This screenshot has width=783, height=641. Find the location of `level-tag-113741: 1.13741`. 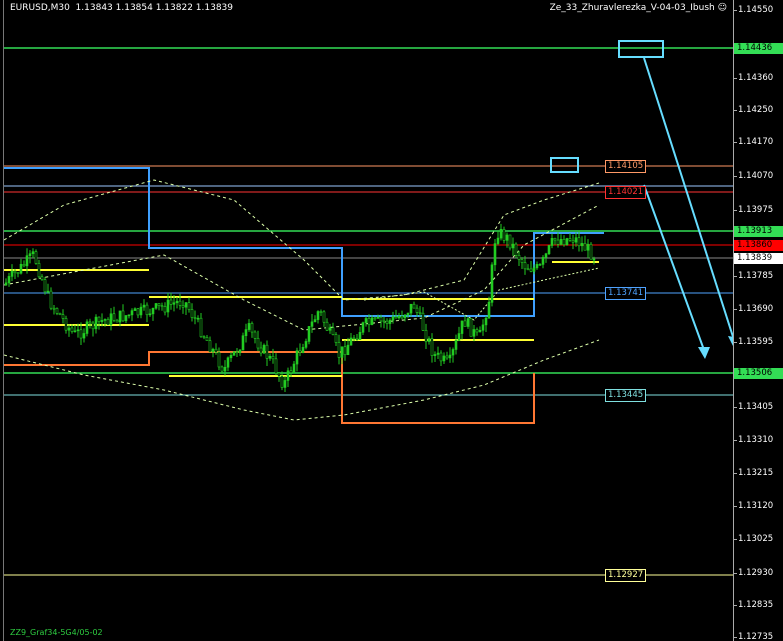

level-tag-113741: 1.13741 is located at coordinates (626, 293).